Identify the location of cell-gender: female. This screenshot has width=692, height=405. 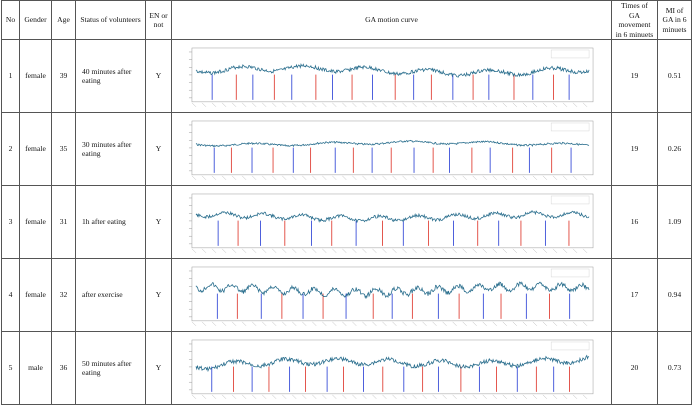
(35, 295).